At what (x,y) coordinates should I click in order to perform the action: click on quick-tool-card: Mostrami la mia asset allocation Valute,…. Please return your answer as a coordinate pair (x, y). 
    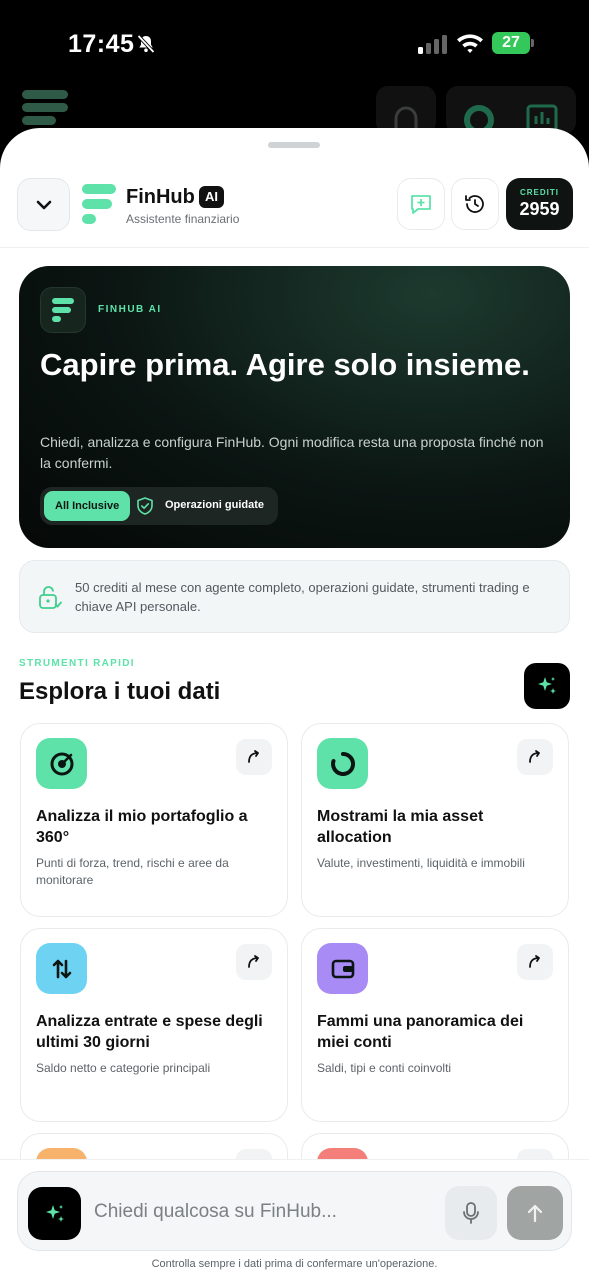
    Looking at the image, I should click on (435, 820).